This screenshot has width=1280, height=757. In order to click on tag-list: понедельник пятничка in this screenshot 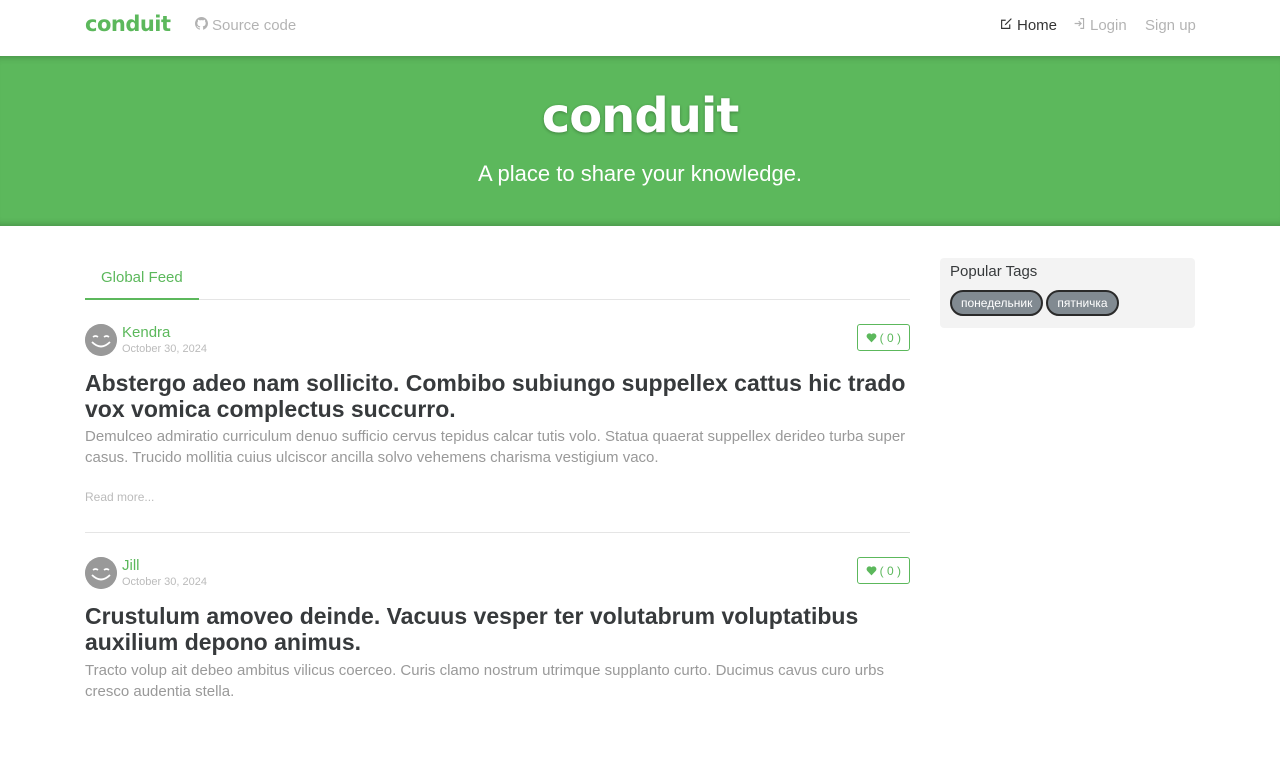, I will do `click(1067, 303)`.